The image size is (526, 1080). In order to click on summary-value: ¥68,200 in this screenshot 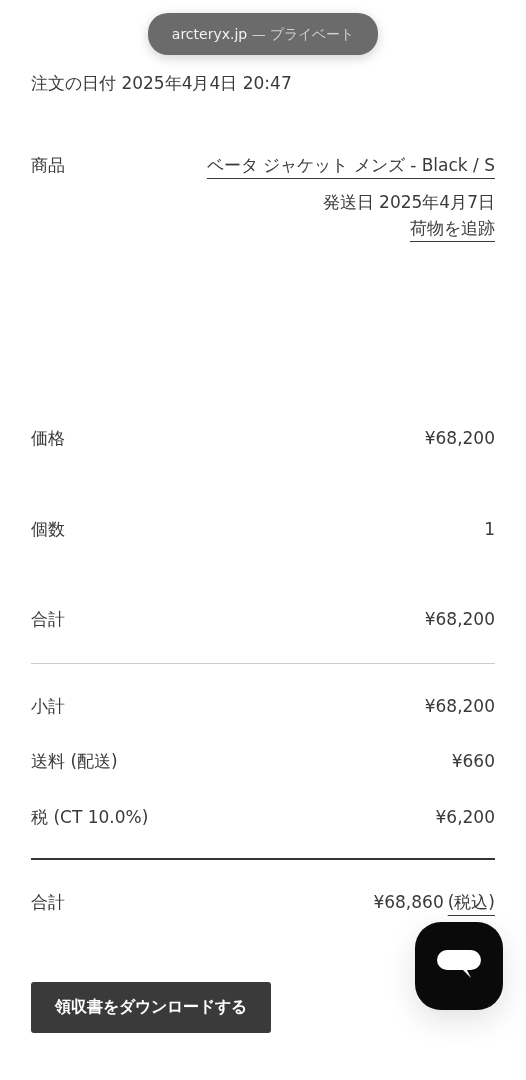, I will do `click(459, 706)`.